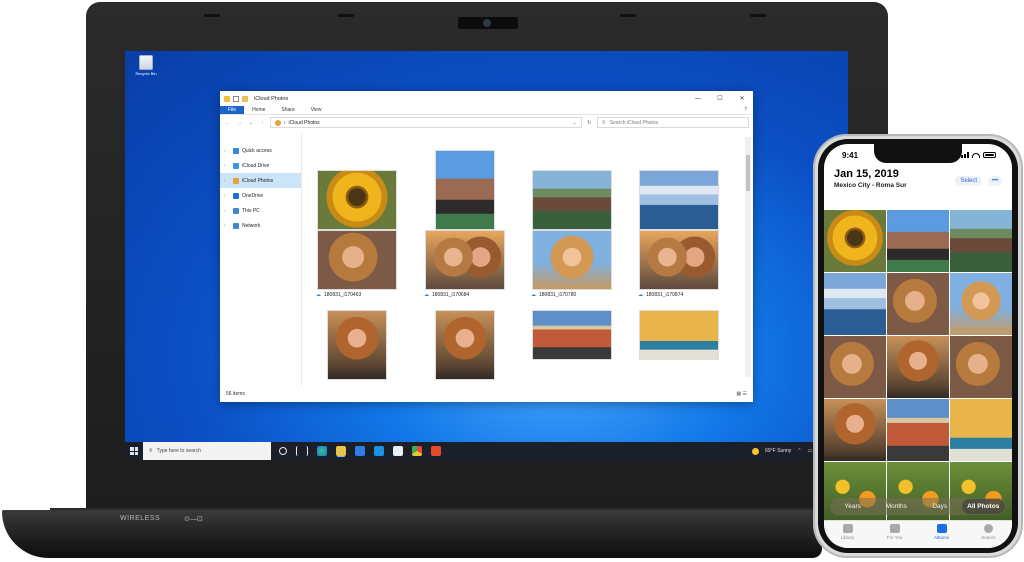 The image size is (1024, 562). What do you see at coordinates (847, 534) in the screenshot?
I see `tab-library: Library` at bounding box center [847, 534].